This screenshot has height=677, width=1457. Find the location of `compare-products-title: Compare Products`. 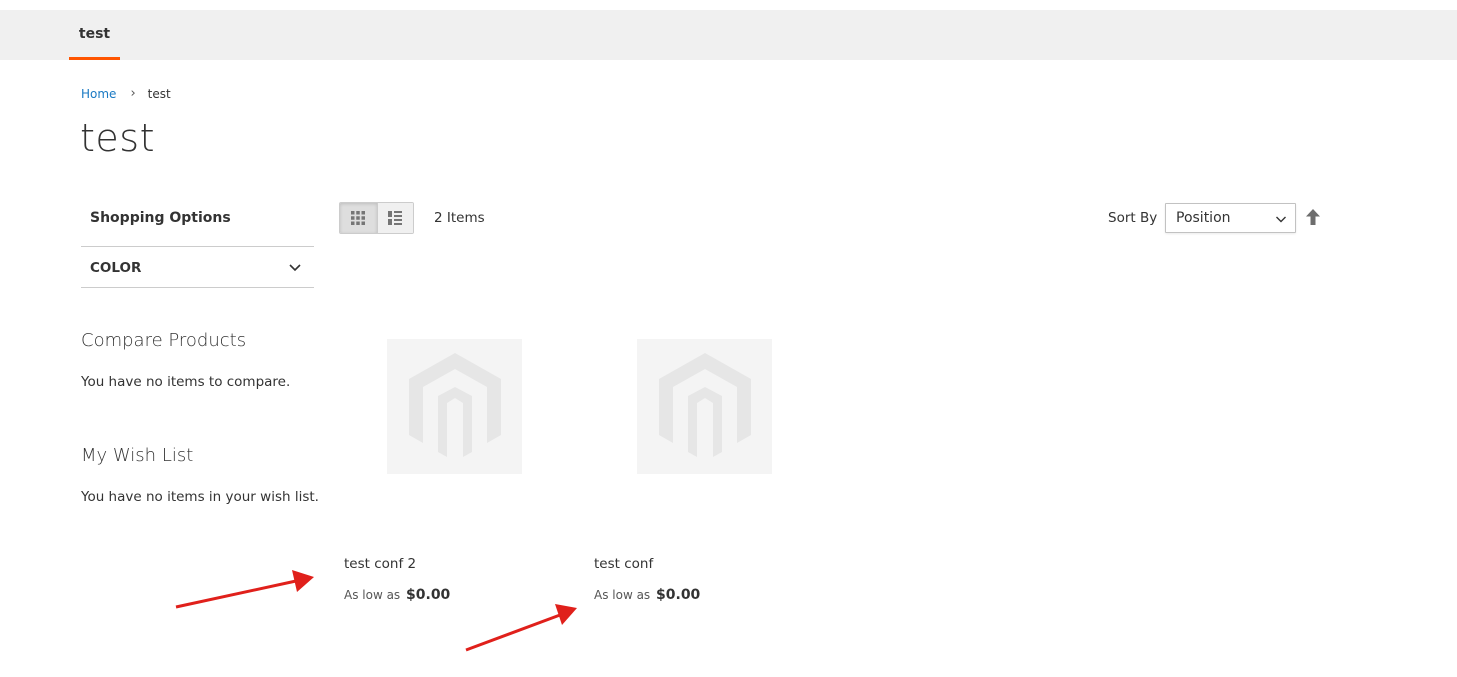

compare-products-title: Compare Products is located at coordinates (164, 340).